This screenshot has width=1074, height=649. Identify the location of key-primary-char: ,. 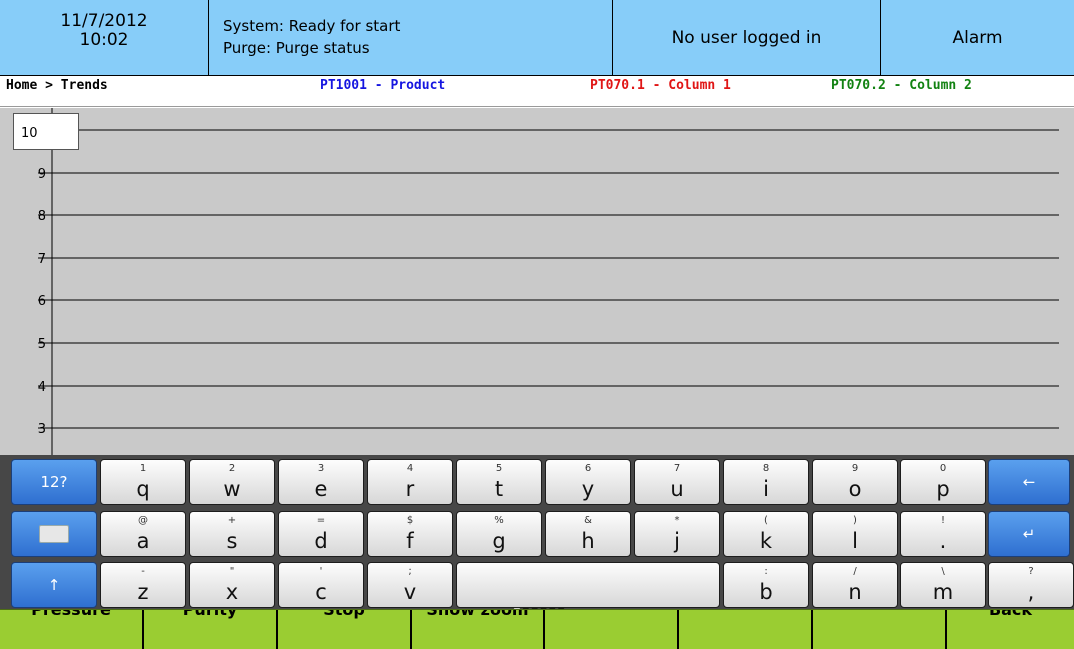
(1031, 592).